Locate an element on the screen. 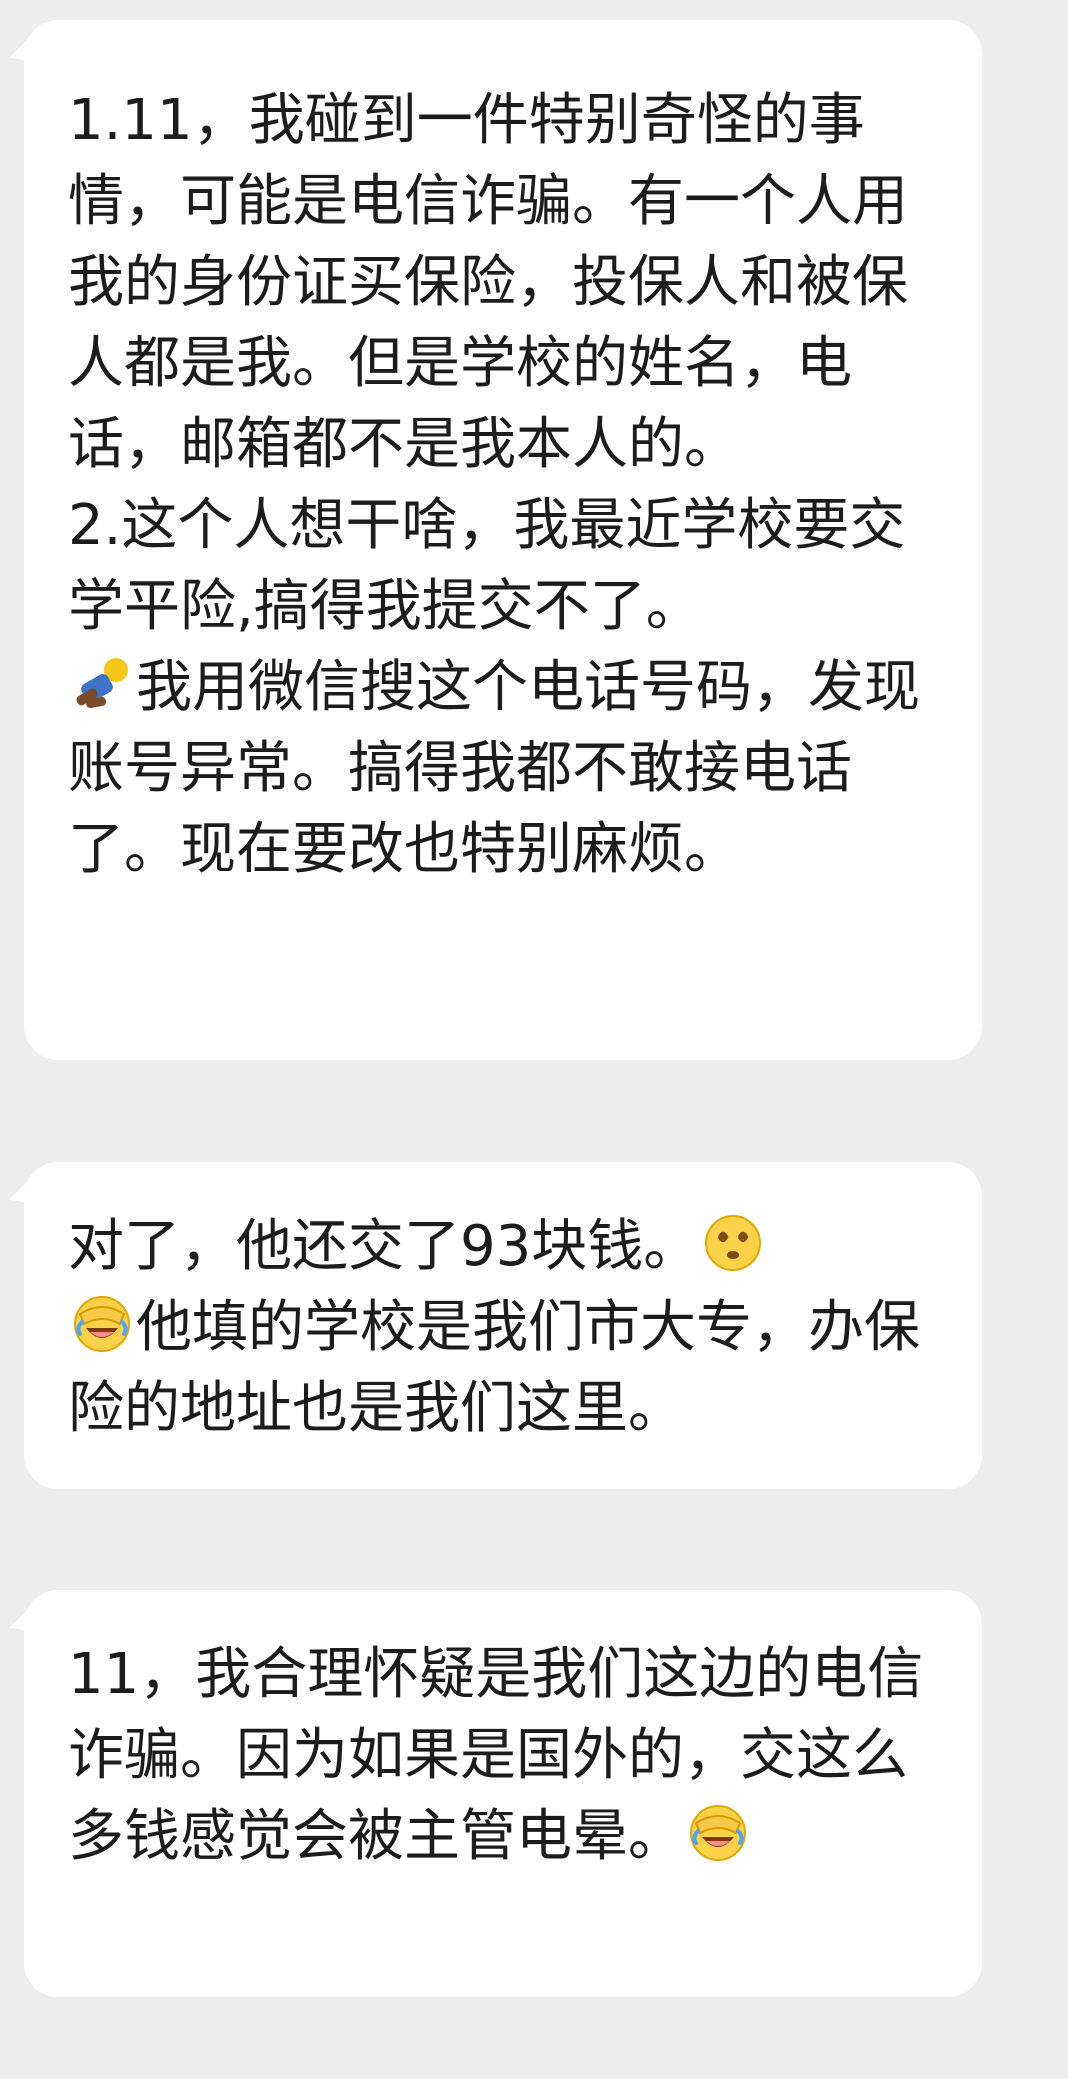  message-line: 对了，他还交了93块钱。 is located at coordinates (505, 1246).